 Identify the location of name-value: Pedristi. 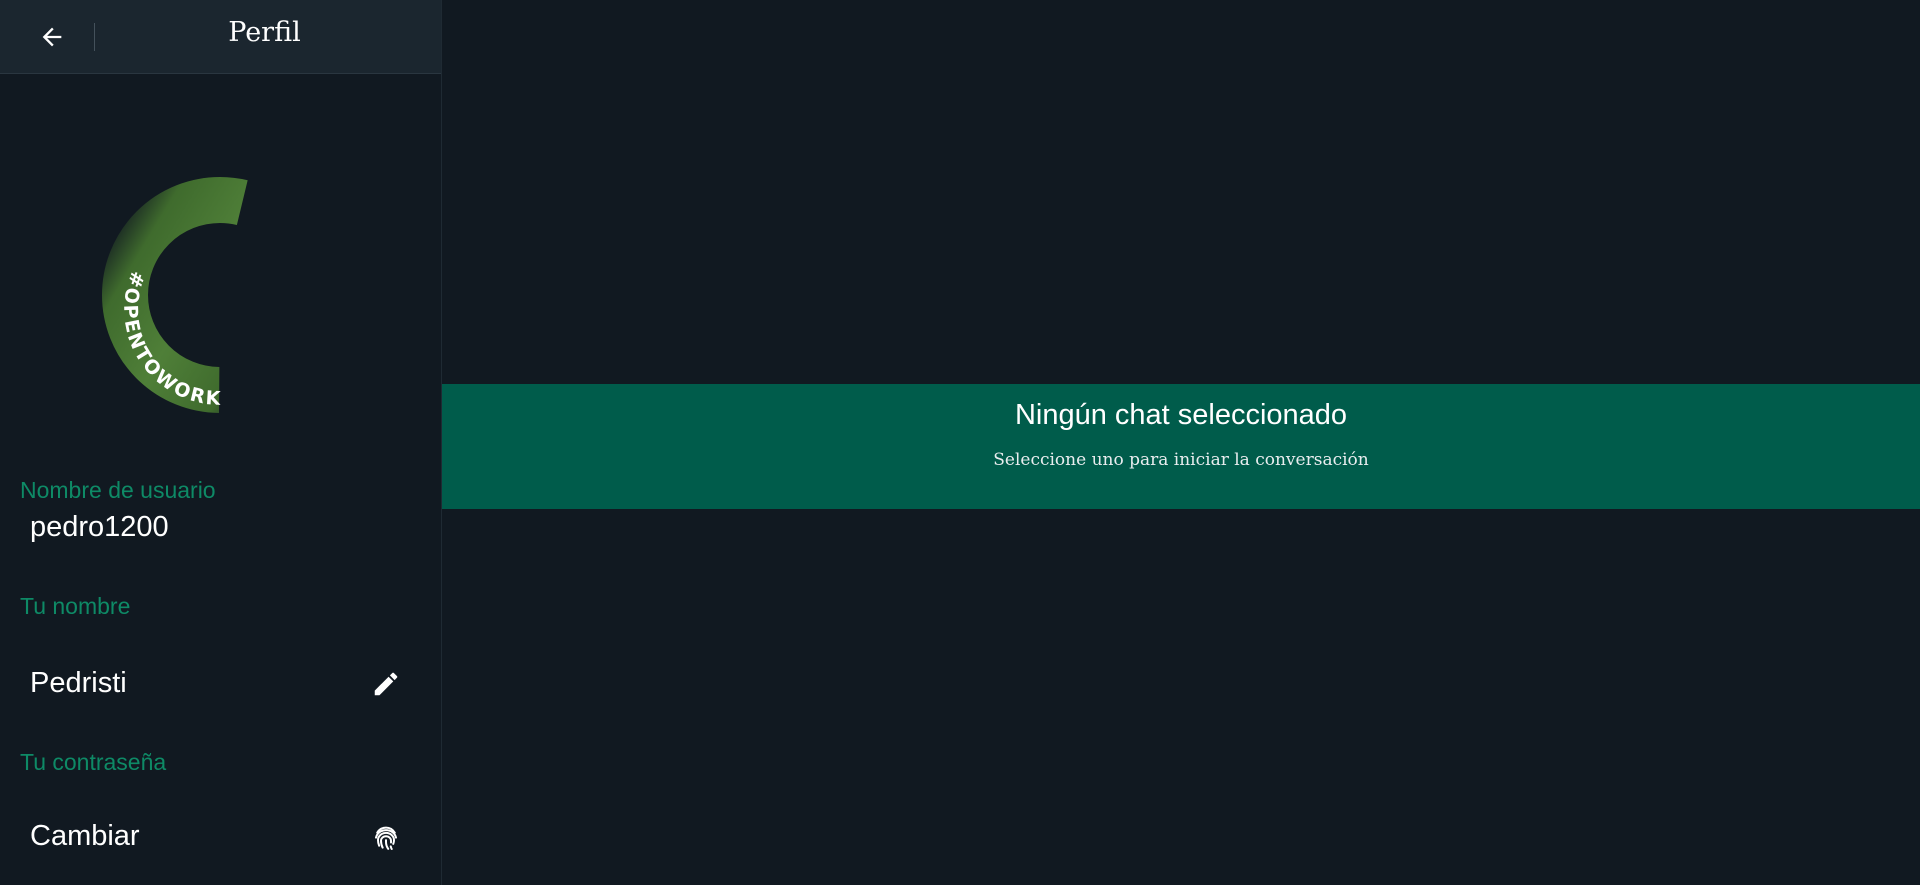
(78, 683).